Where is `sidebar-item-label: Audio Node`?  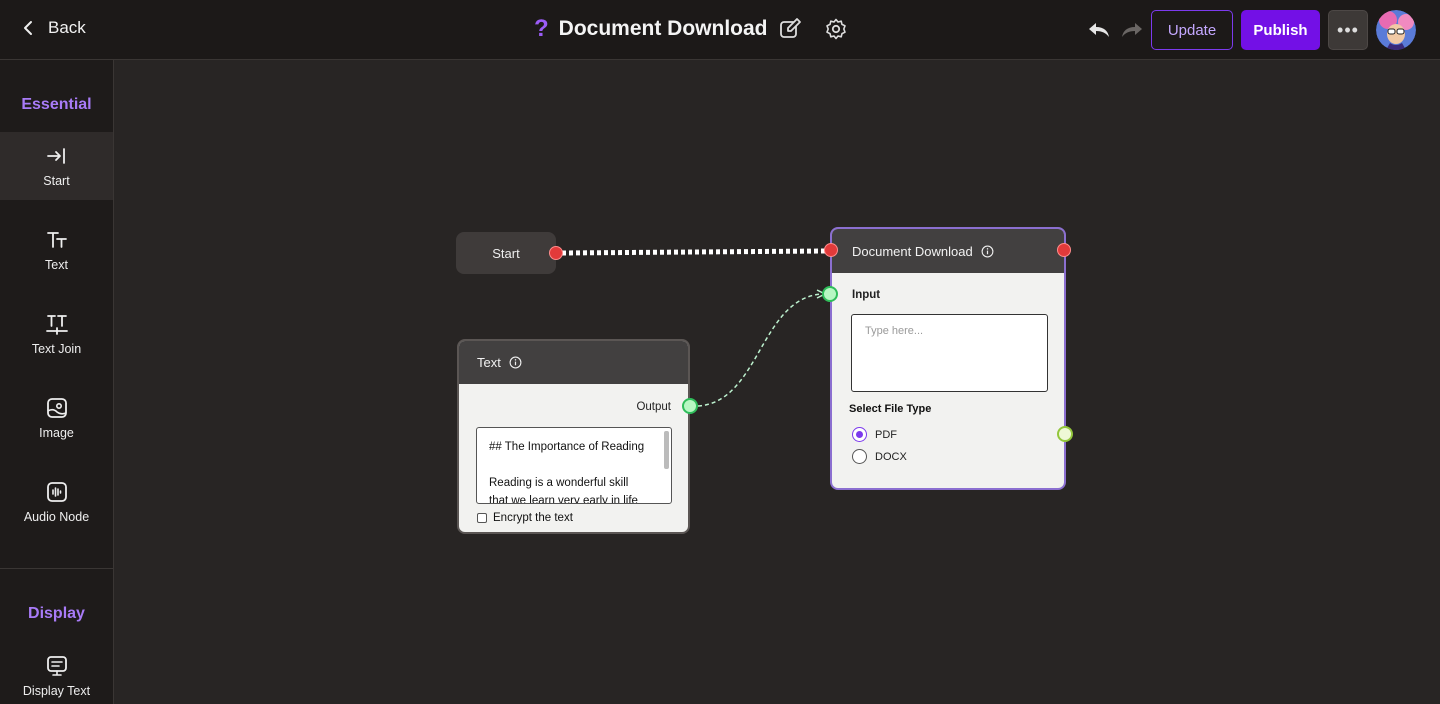 sidebar-item-label: Audio Node is located at coordinates (56, 517).